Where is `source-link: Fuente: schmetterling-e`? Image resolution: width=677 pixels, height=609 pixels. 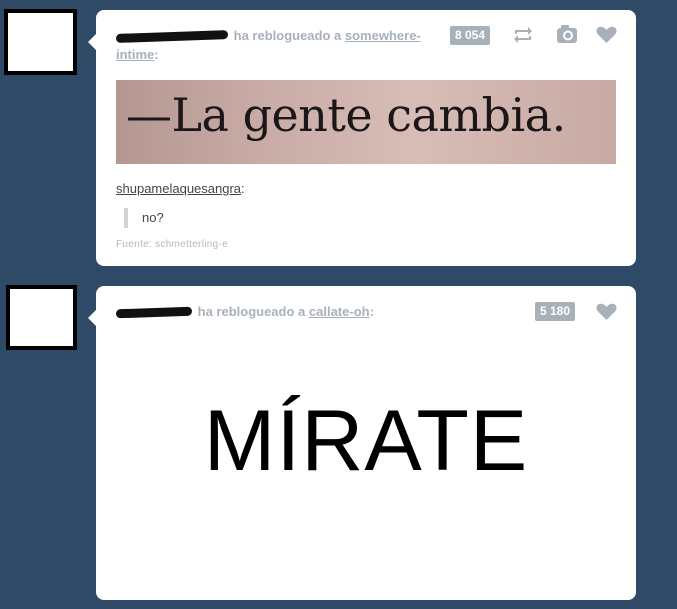 source-link: Fuente: schmetterling-e is located at coordinates (172, 244).